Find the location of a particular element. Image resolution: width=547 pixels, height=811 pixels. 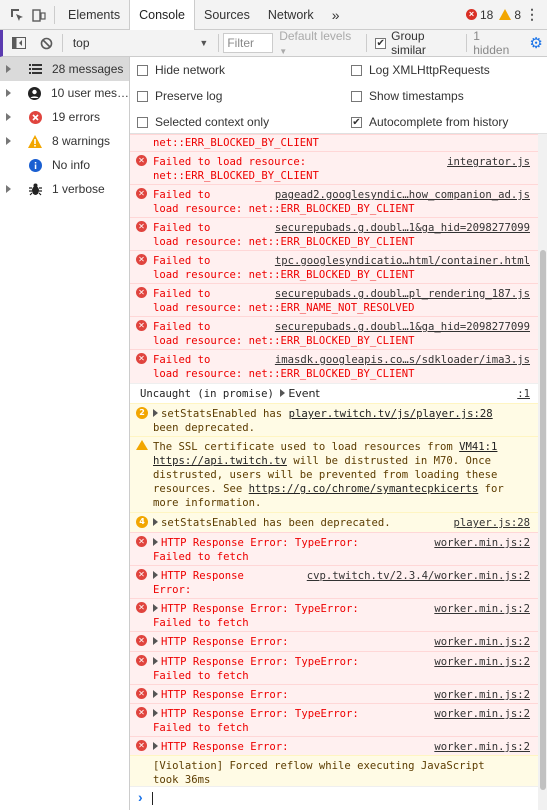

message-text: HTTP Response Error: TypeError: is located at coordinates (260, 609).